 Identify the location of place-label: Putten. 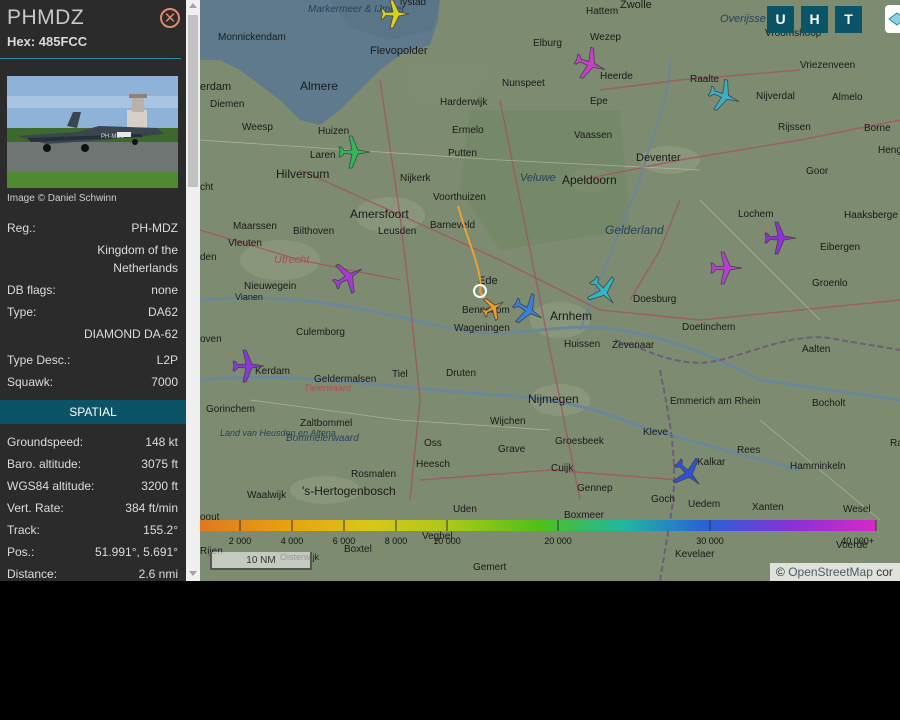
(462, 153).